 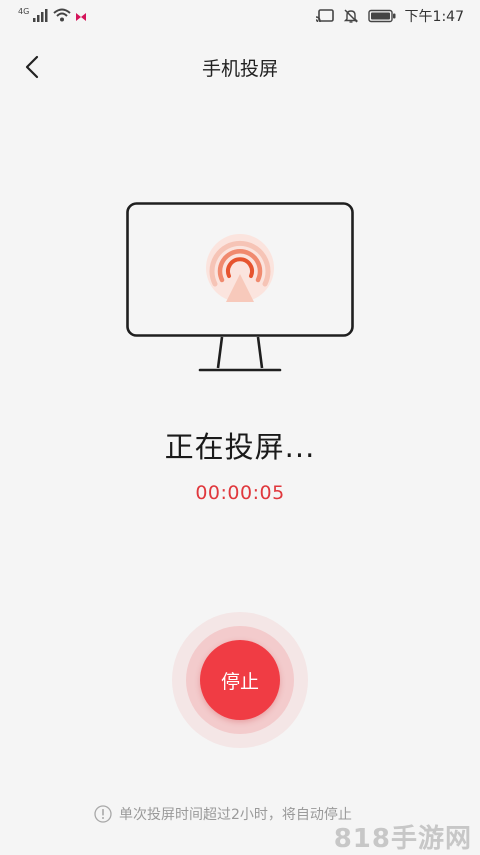 What do you see at coordinates (81, 17) in the screenshot?
I see `app-notification-icon` at bounding box center [81, 17].